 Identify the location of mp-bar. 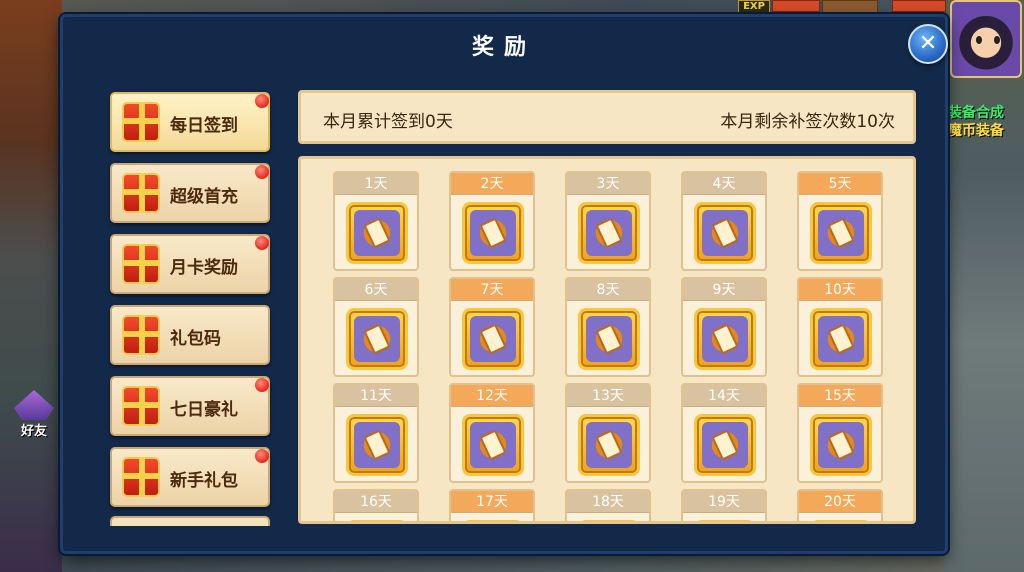
(919, 6).